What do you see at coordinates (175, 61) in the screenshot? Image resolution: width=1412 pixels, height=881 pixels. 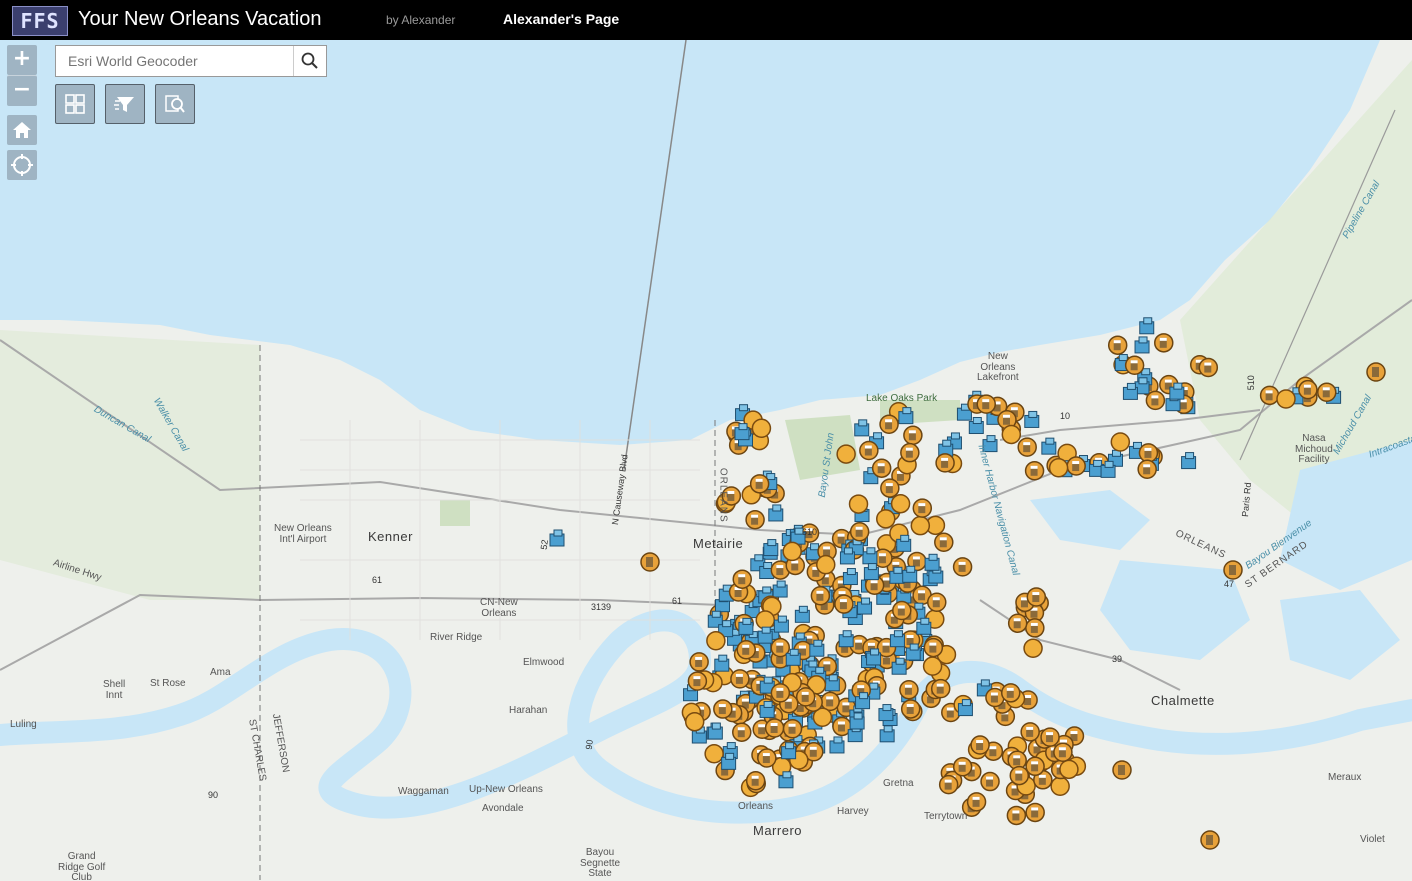 I see `search-input` at bounding box center [175, 61].